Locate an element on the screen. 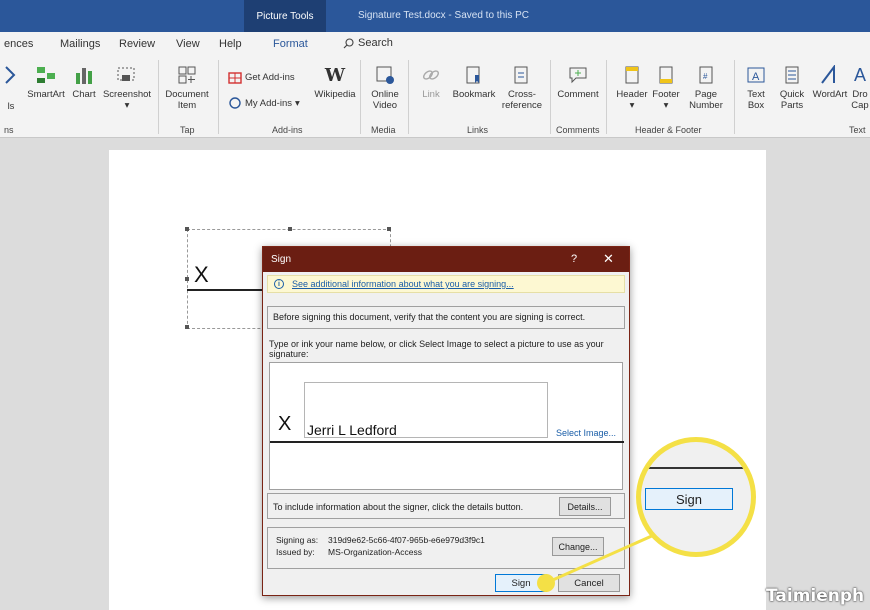 This screenshot has width=870, height=610. bookmark-icon is located at coordinates (474, 75).